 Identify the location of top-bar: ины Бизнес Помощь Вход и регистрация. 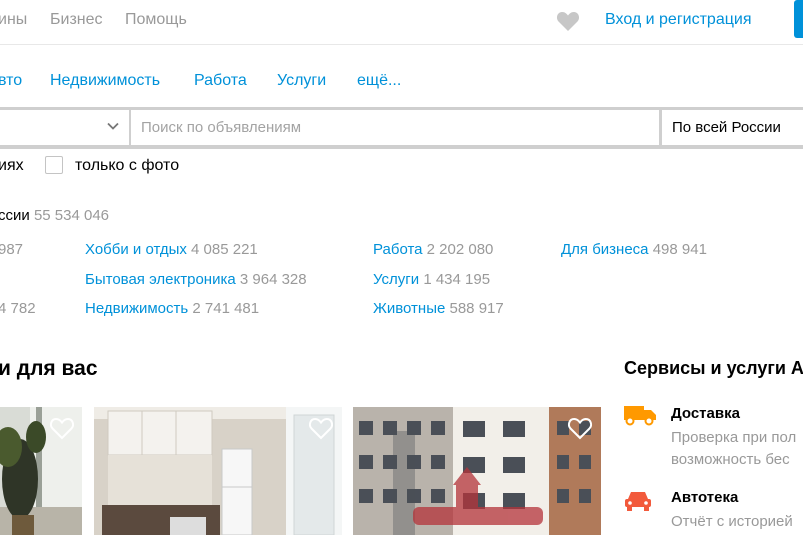
(401, 22).